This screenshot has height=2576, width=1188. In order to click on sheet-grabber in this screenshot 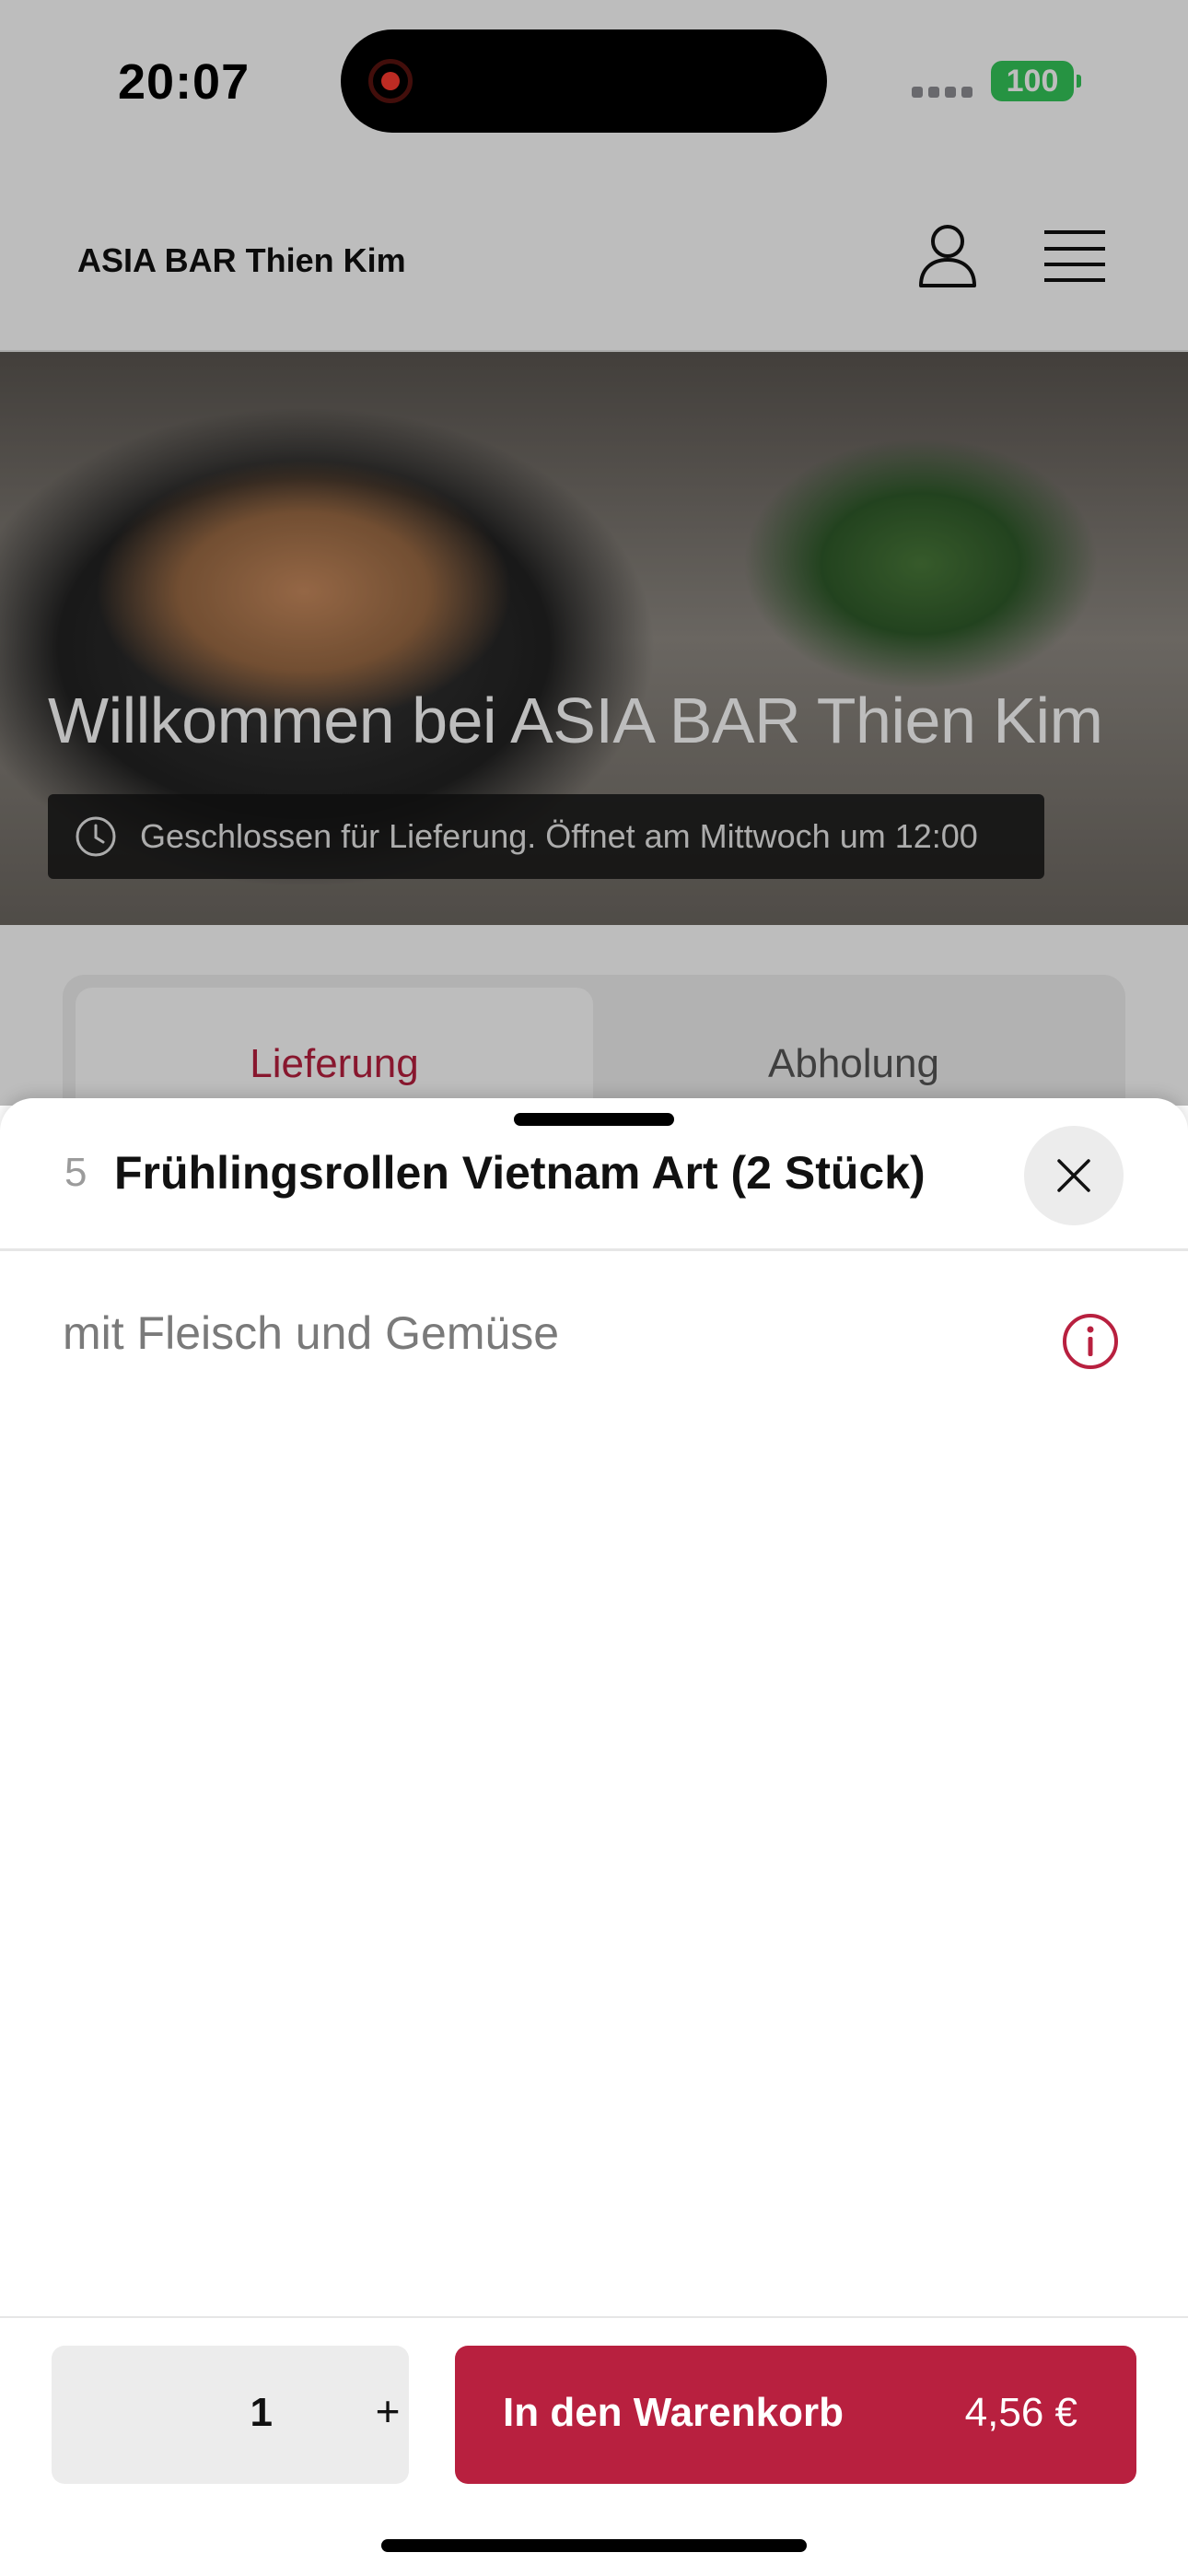, I will do `click(594, 1119)`.